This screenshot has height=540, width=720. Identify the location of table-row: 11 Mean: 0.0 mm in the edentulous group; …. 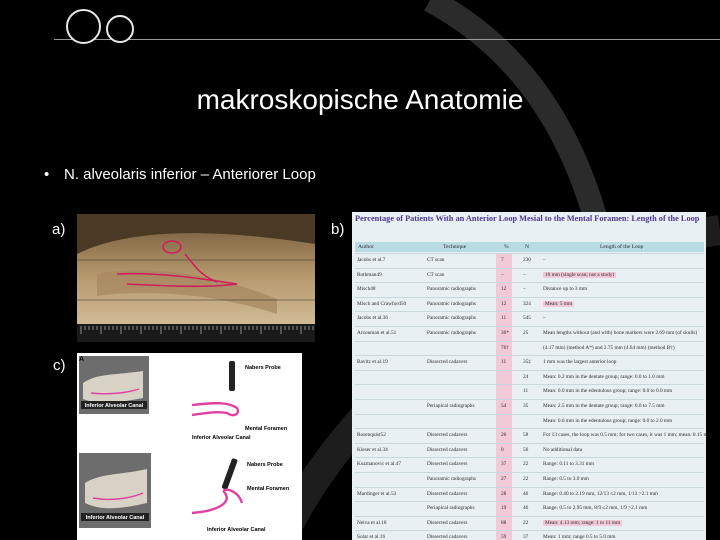
(529, 391).